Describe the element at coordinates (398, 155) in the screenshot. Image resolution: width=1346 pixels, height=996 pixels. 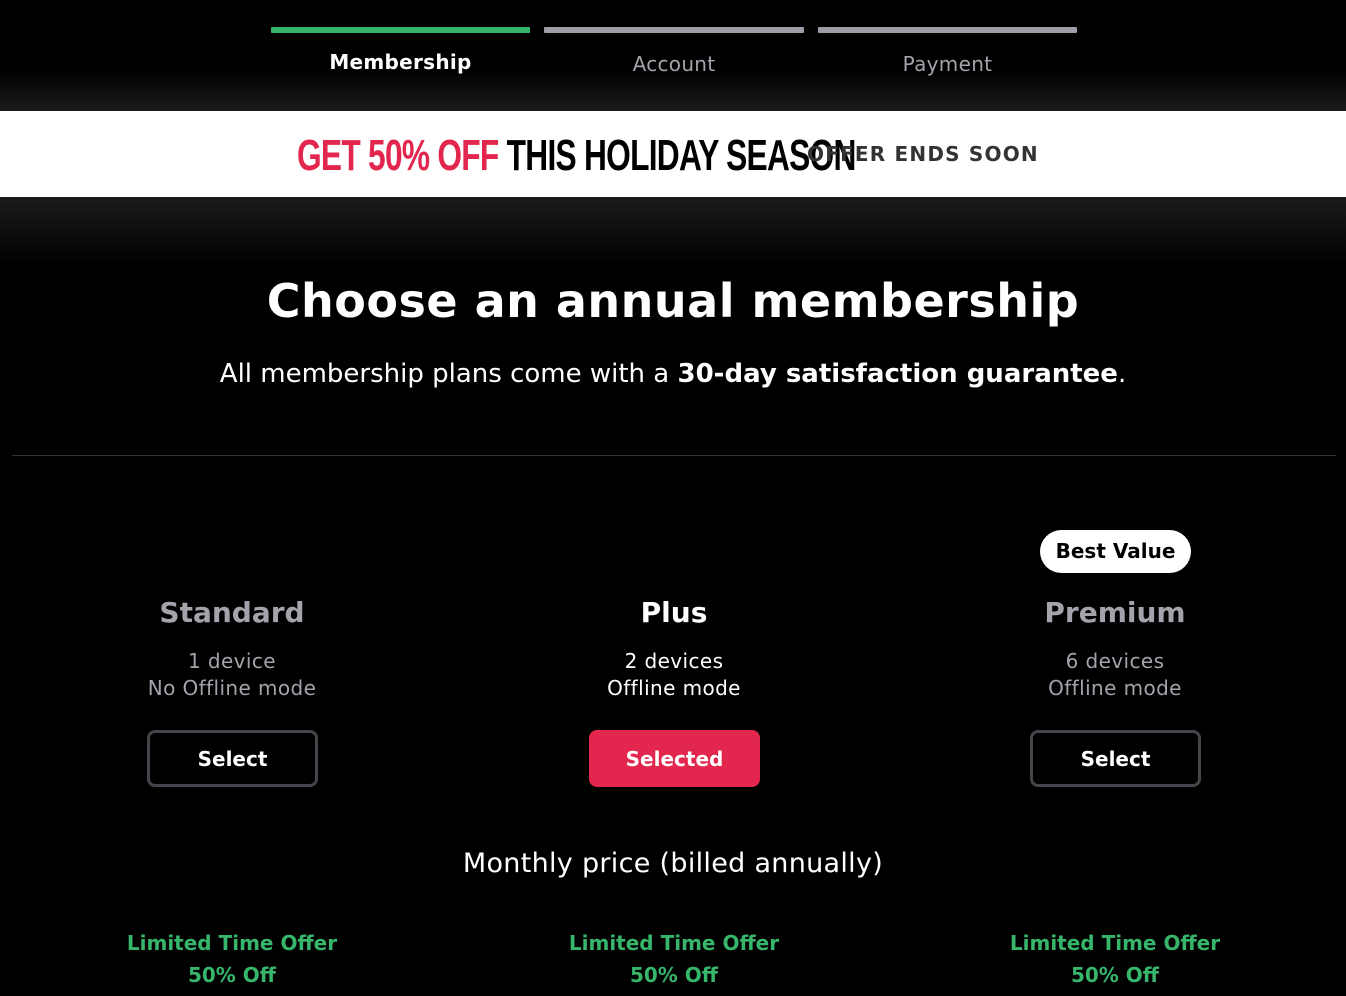
I see `promo-highlight-text: GET 50% OFF` at that location.